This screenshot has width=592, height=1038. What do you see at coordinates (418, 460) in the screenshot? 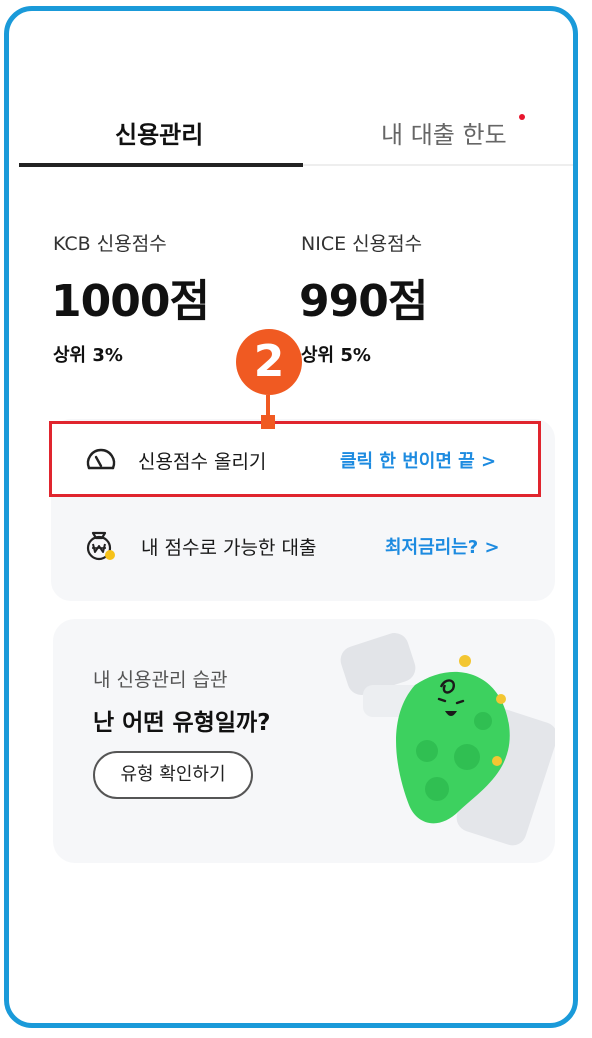
I see `raise-score-action: 클릭 한 번이면 끝 >` at bounding box center [418, 460].